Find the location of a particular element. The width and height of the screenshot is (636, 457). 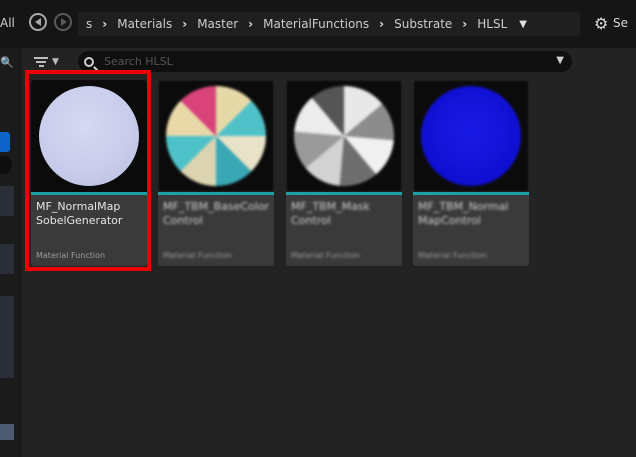

search-icon is located at coordinates (89, 61).